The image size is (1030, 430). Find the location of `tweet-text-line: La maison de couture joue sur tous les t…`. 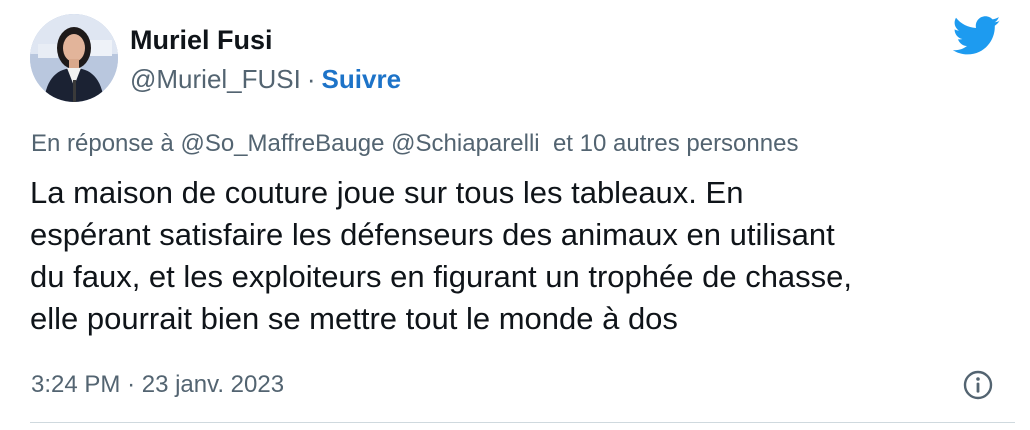

tweet-text-line: La maison de couture joue sur tous les t… is located at coordinates (387, 192).